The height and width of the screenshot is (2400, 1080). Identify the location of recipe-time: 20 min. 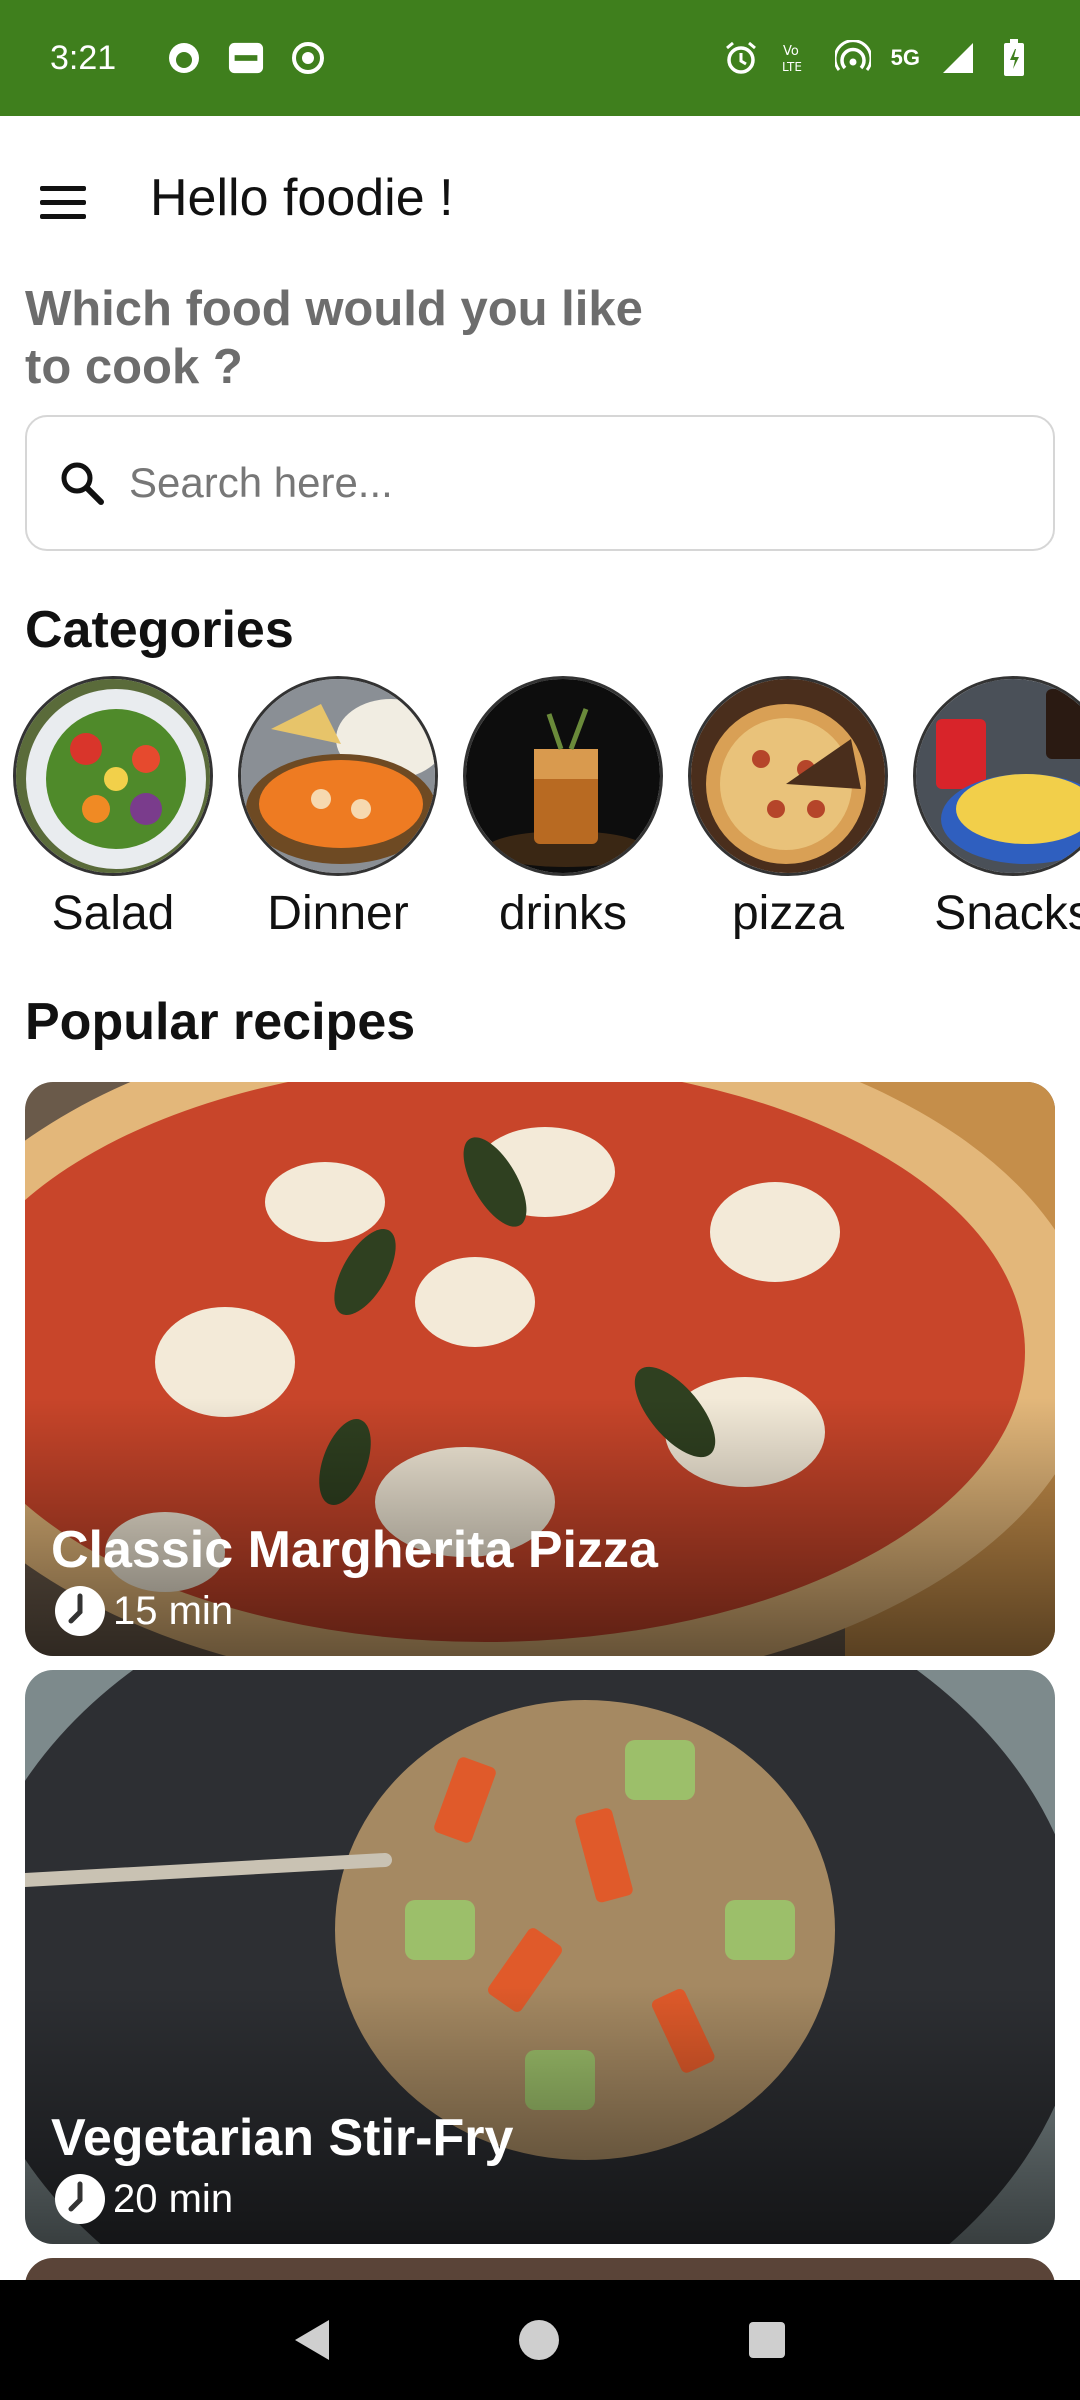
(143, 2199).